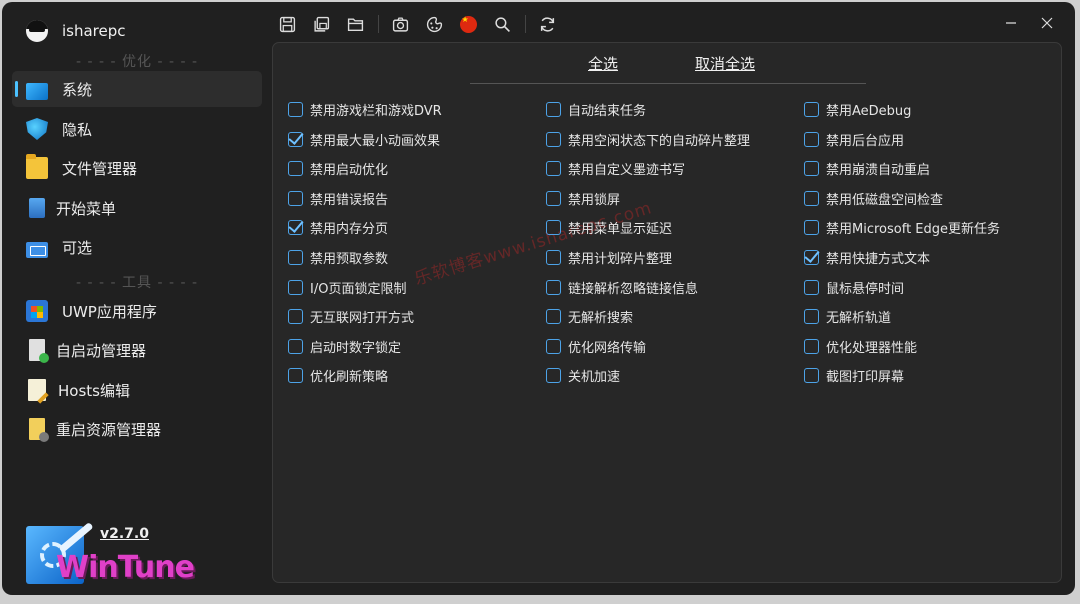  Describe the element at coordinates (344, 346) in the screenshot. I see `option-checkbox-row: 启动时数字锁定` at that location.